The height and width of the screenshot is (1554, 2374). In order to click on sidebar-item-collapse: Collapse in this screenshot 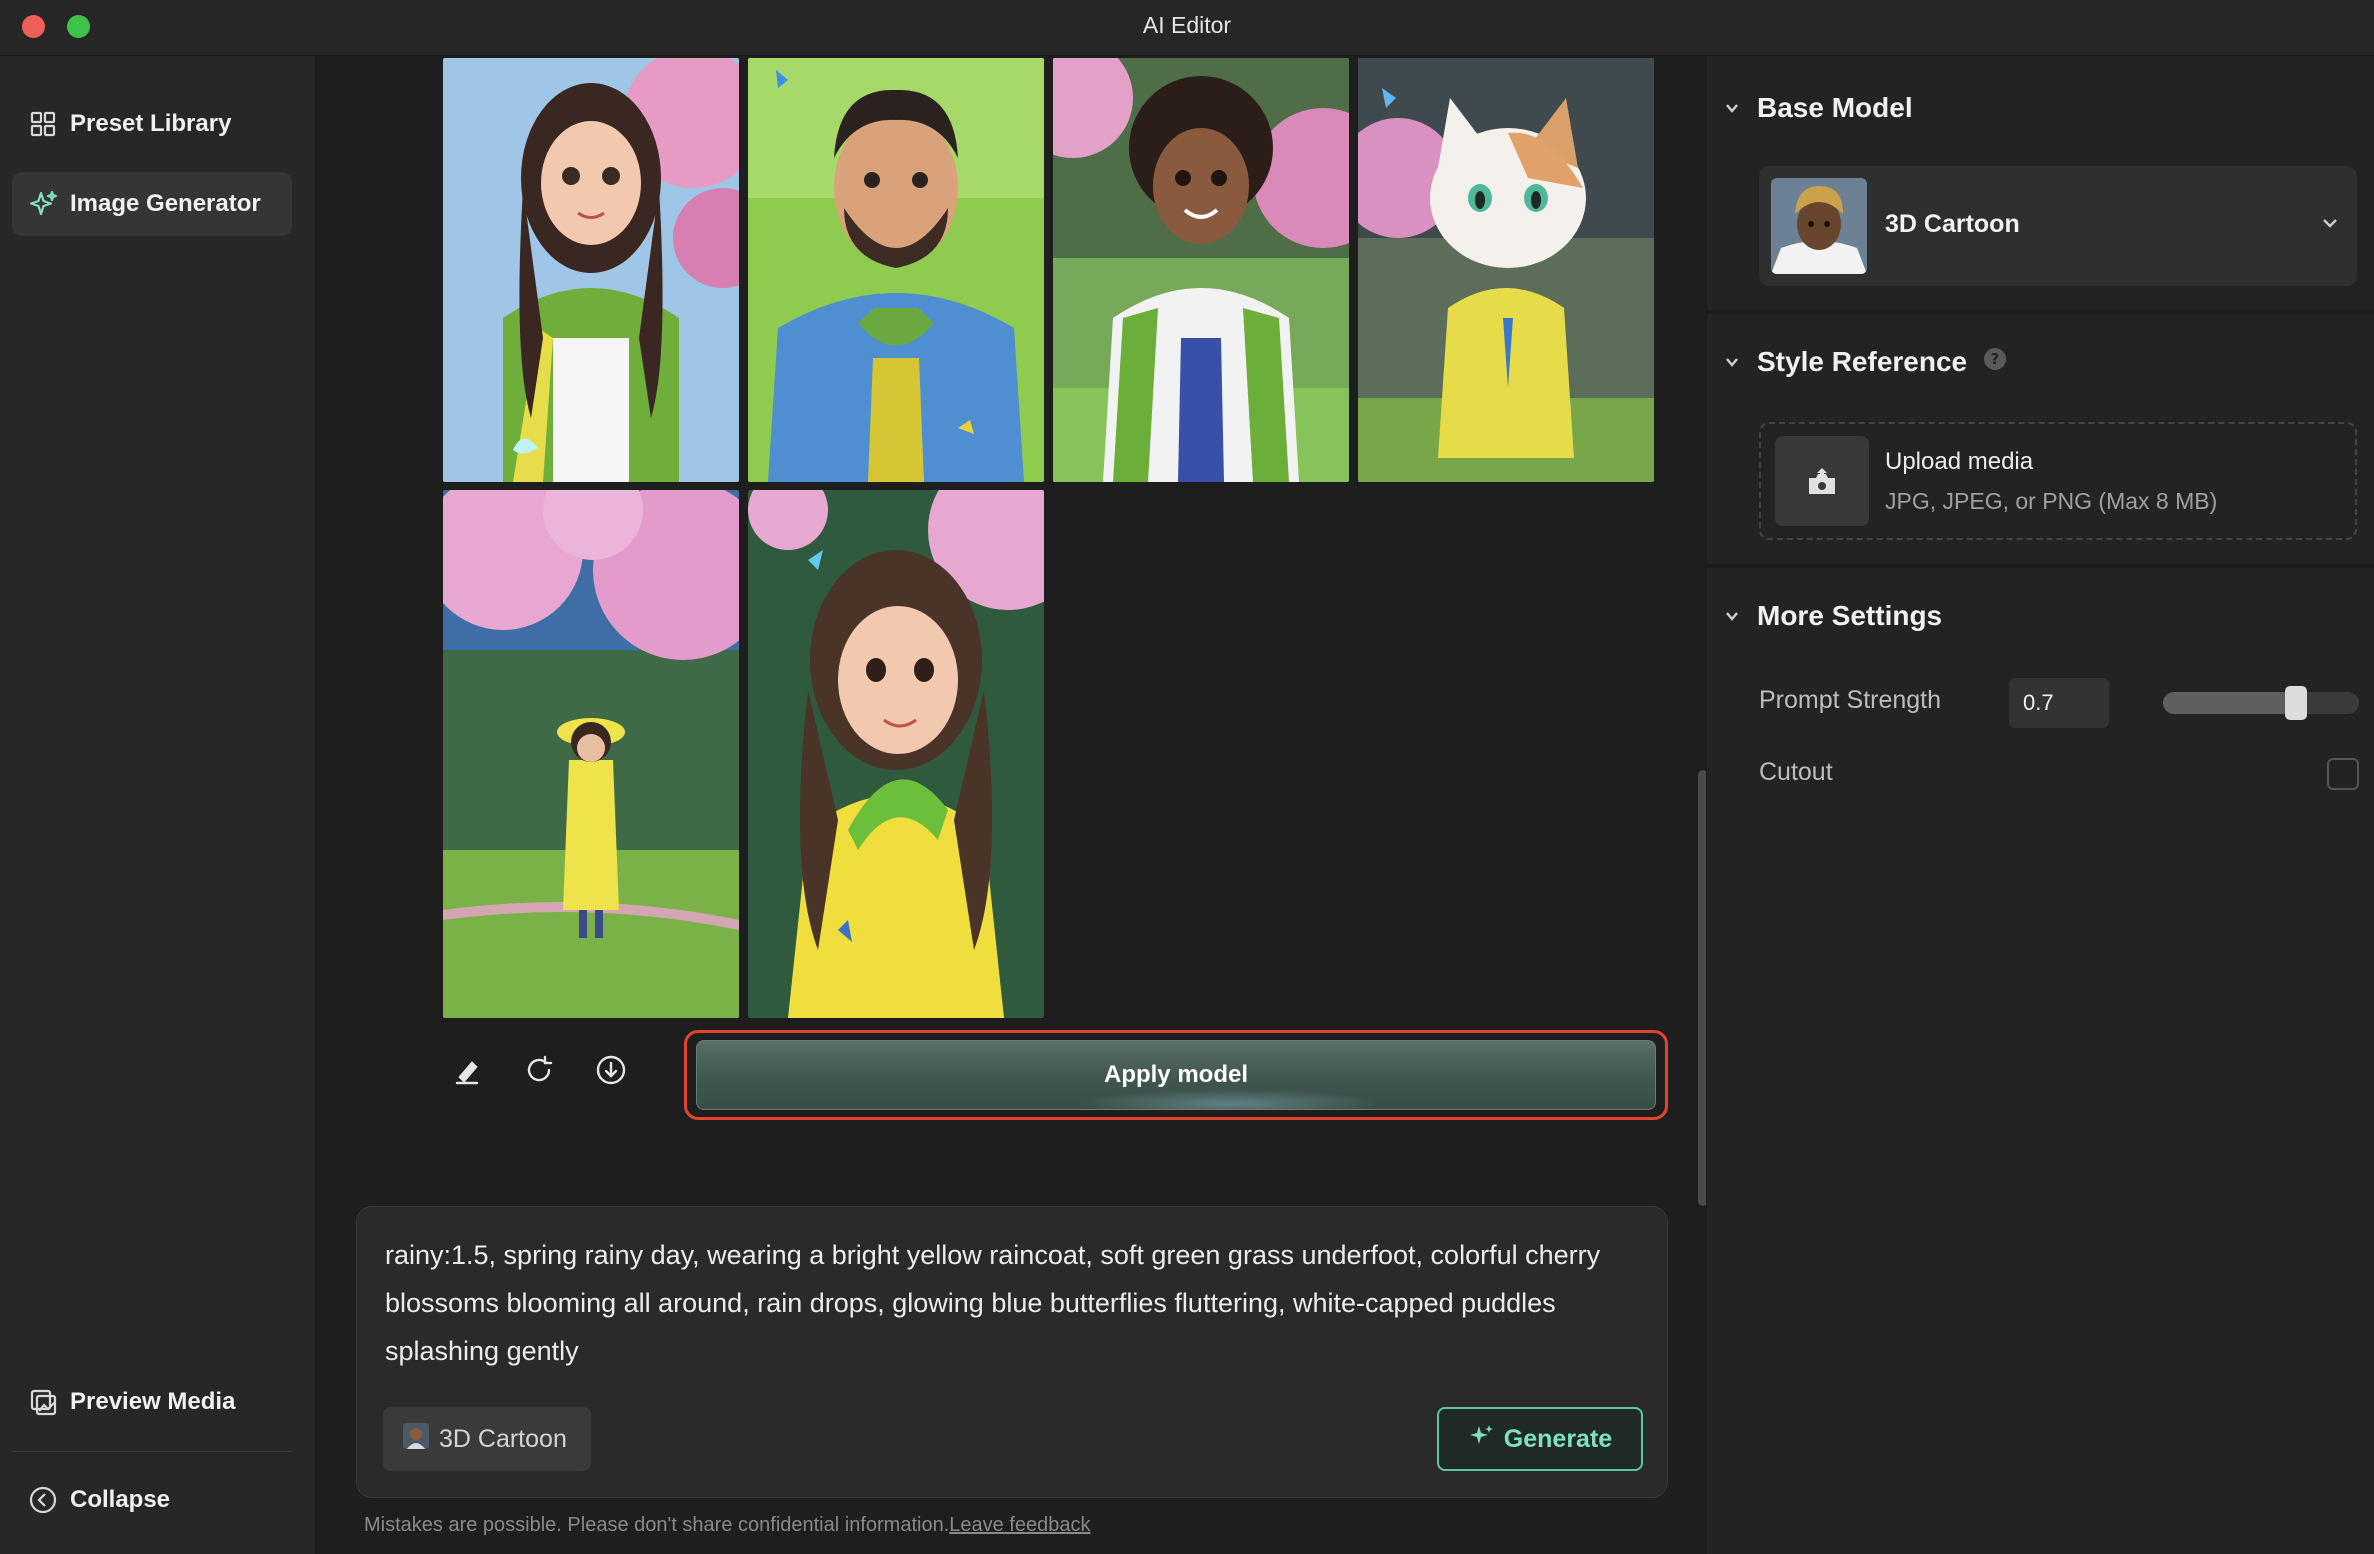, I will do `click(152, 1500)`.